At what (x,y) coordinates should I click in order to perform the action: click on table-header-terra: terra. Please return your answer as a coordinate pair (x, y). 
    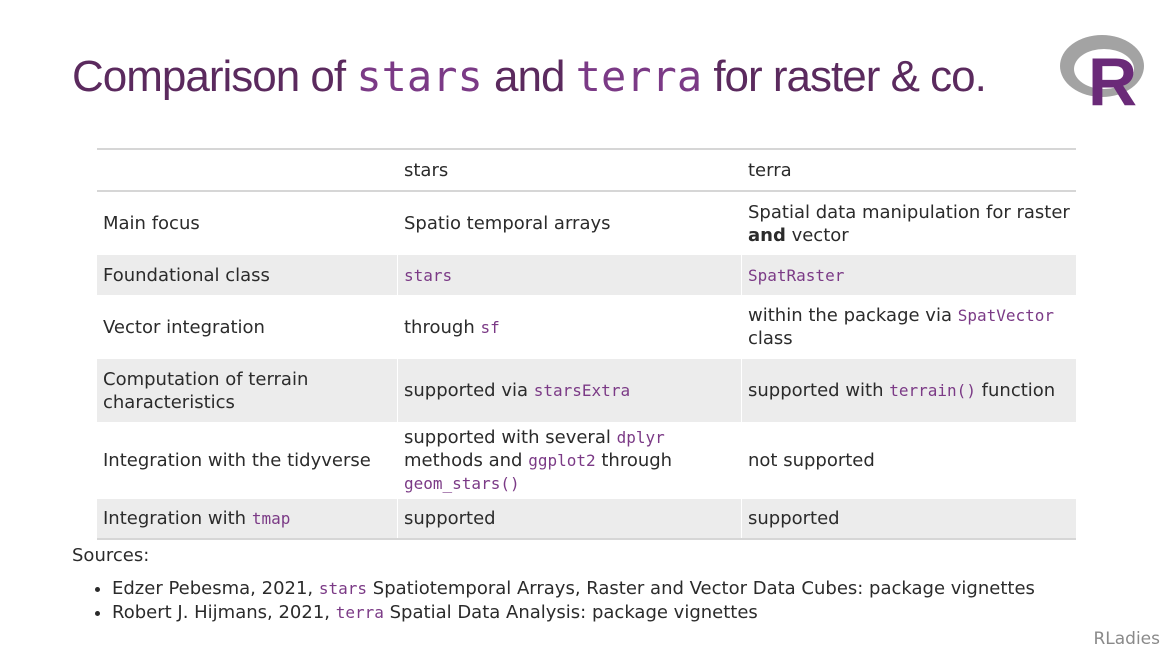
    Looking at the image, I should click on (908, 170).